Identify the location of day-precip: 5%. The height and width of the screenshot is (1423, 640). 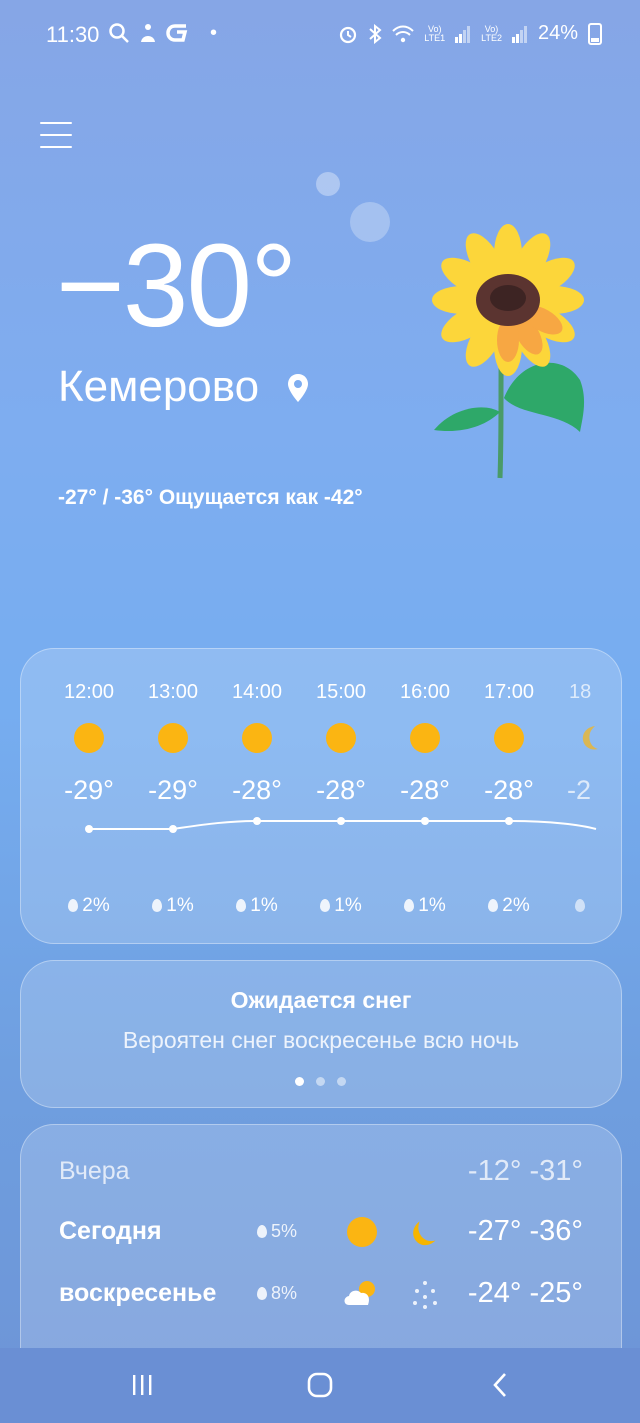
(277, 1231).